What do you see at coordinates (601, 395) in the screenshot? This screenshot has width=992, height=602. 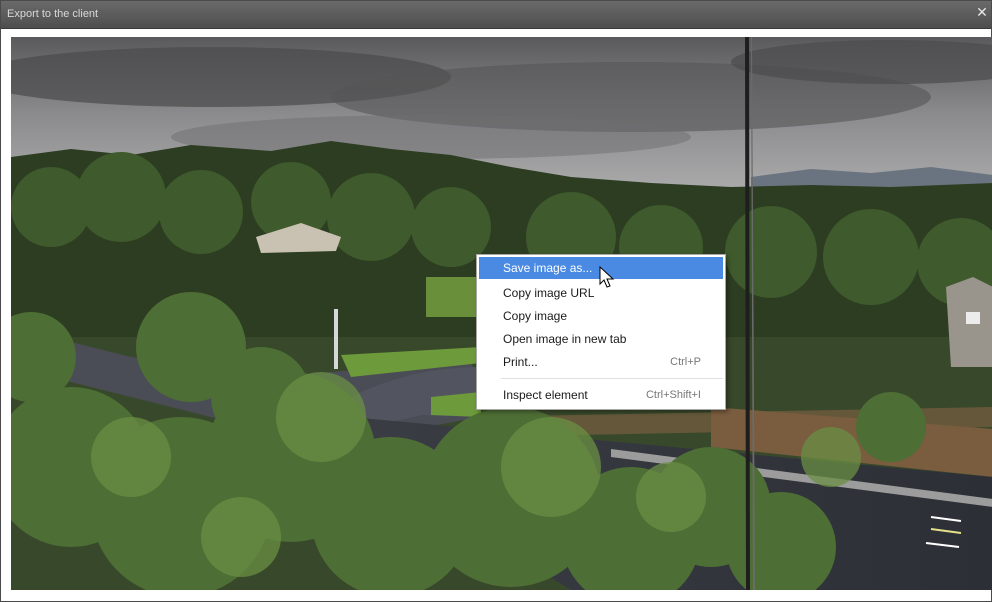 I see `menu-item-inspect-element: Inspect element Ctrl+Shift+I` at bounding box center [601, 395].